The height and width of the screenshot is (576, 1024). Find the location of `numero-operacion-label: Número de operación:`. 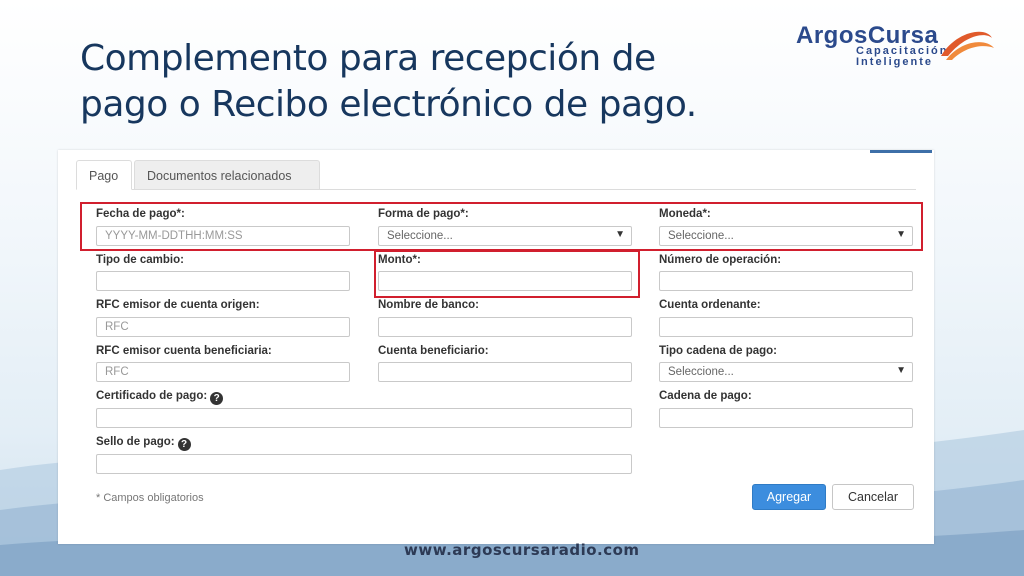

numero-operacion-label: Número de operación: is located at coordinates (720, 260).